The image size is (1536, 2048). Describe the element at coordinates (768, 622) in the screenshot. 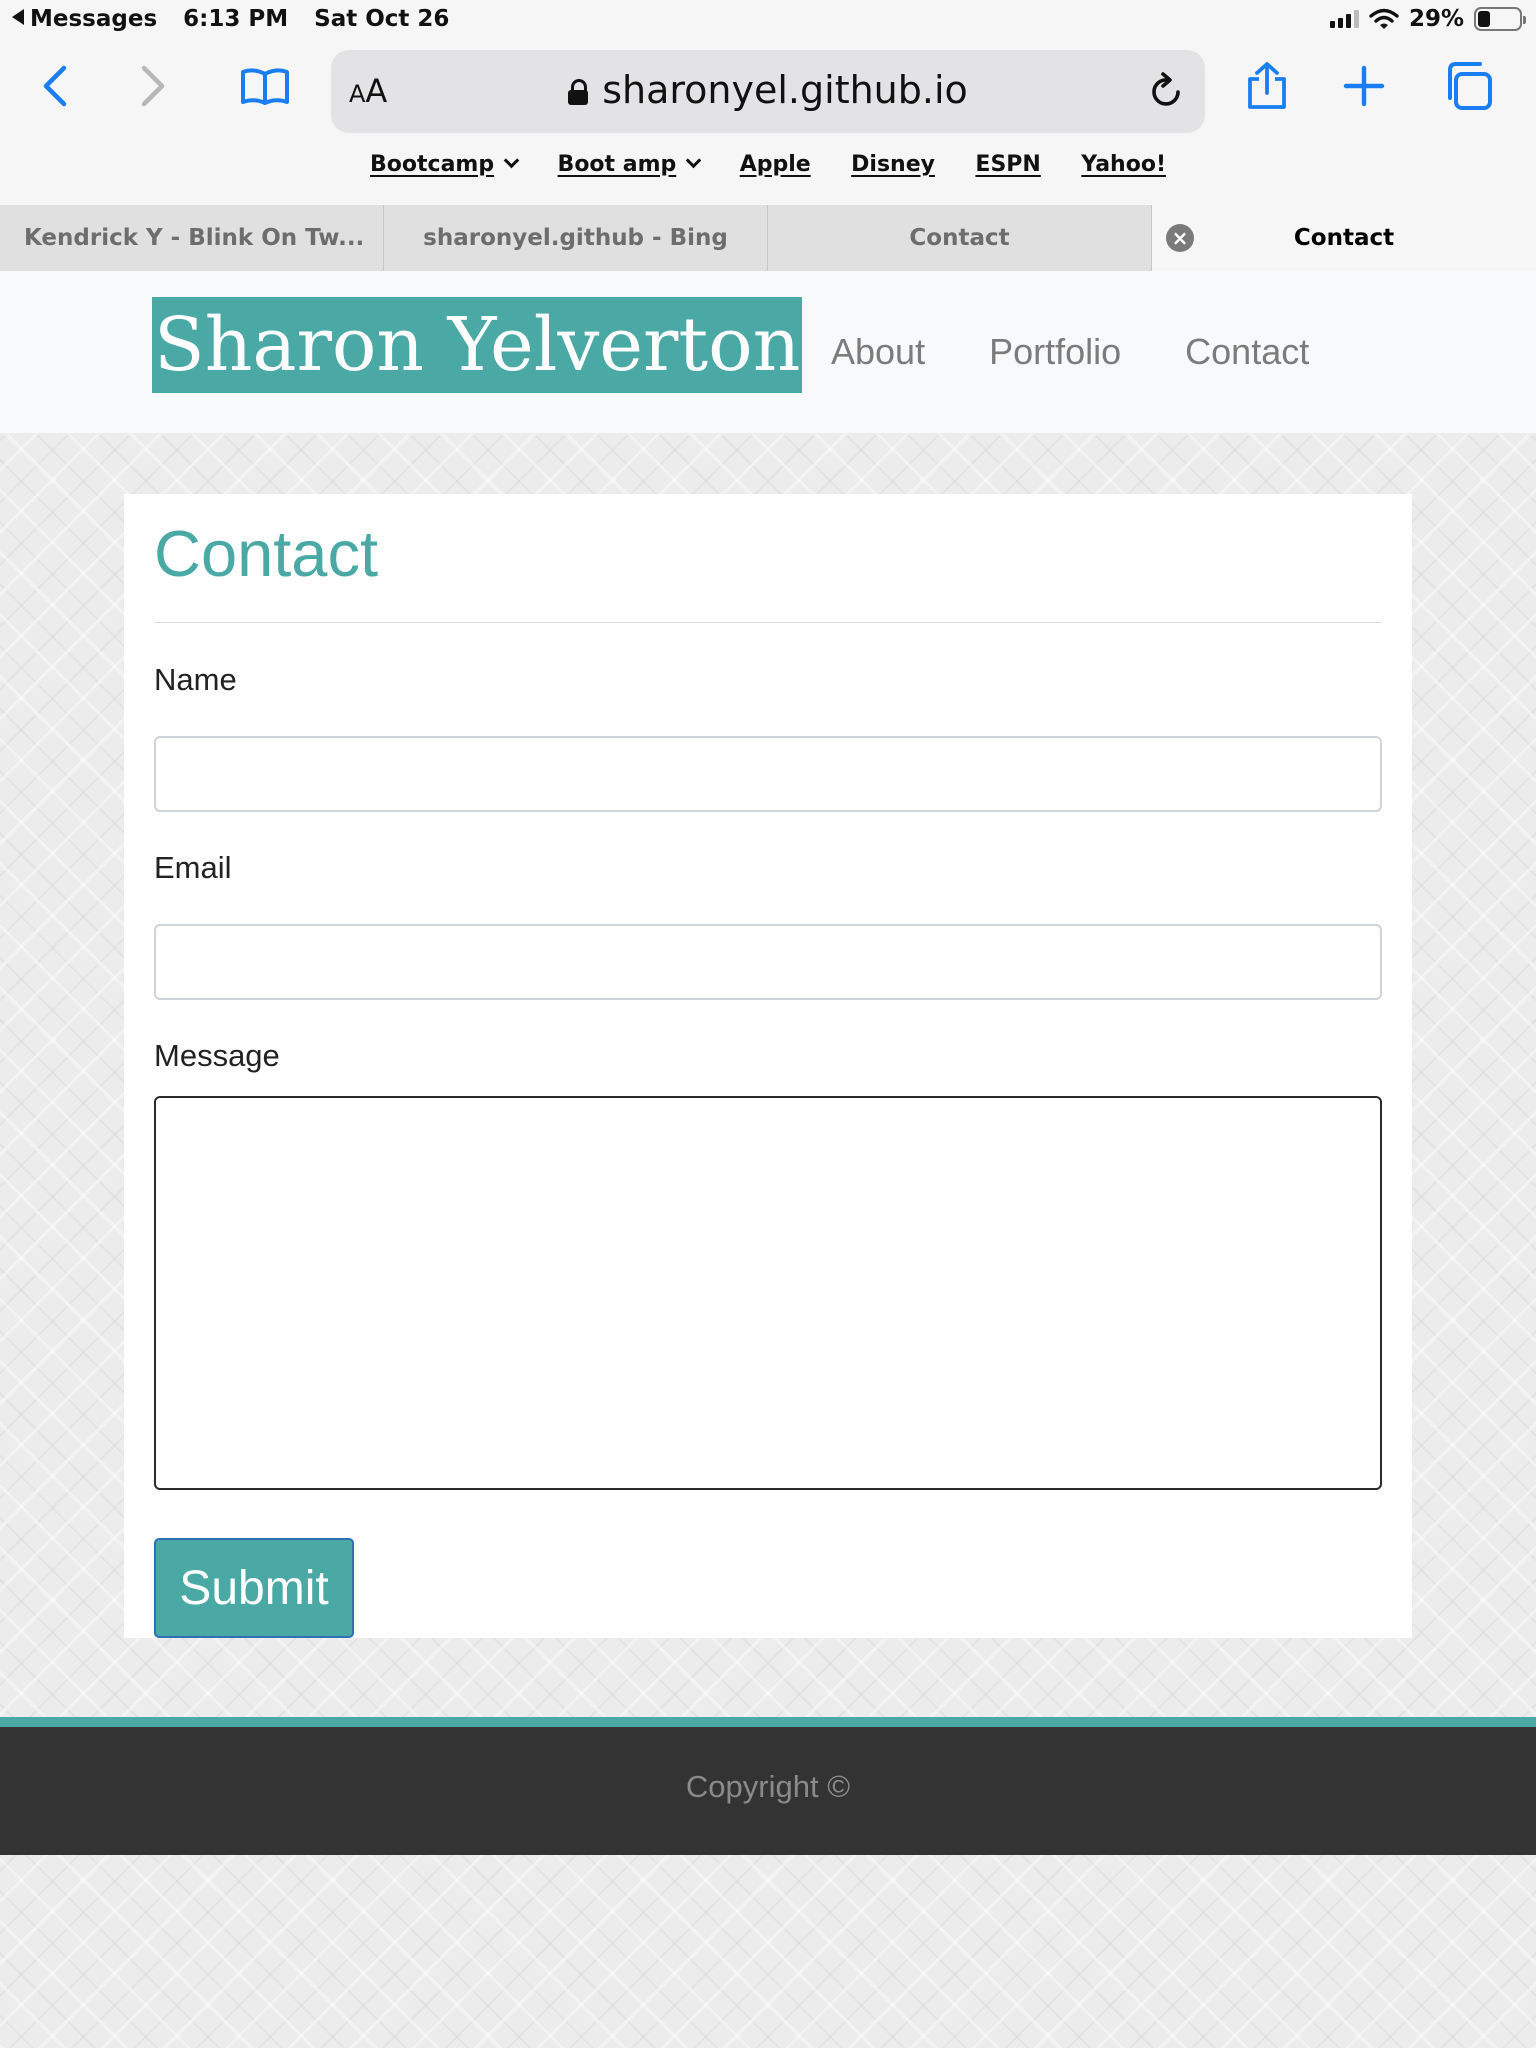

I see `divider` at that location.